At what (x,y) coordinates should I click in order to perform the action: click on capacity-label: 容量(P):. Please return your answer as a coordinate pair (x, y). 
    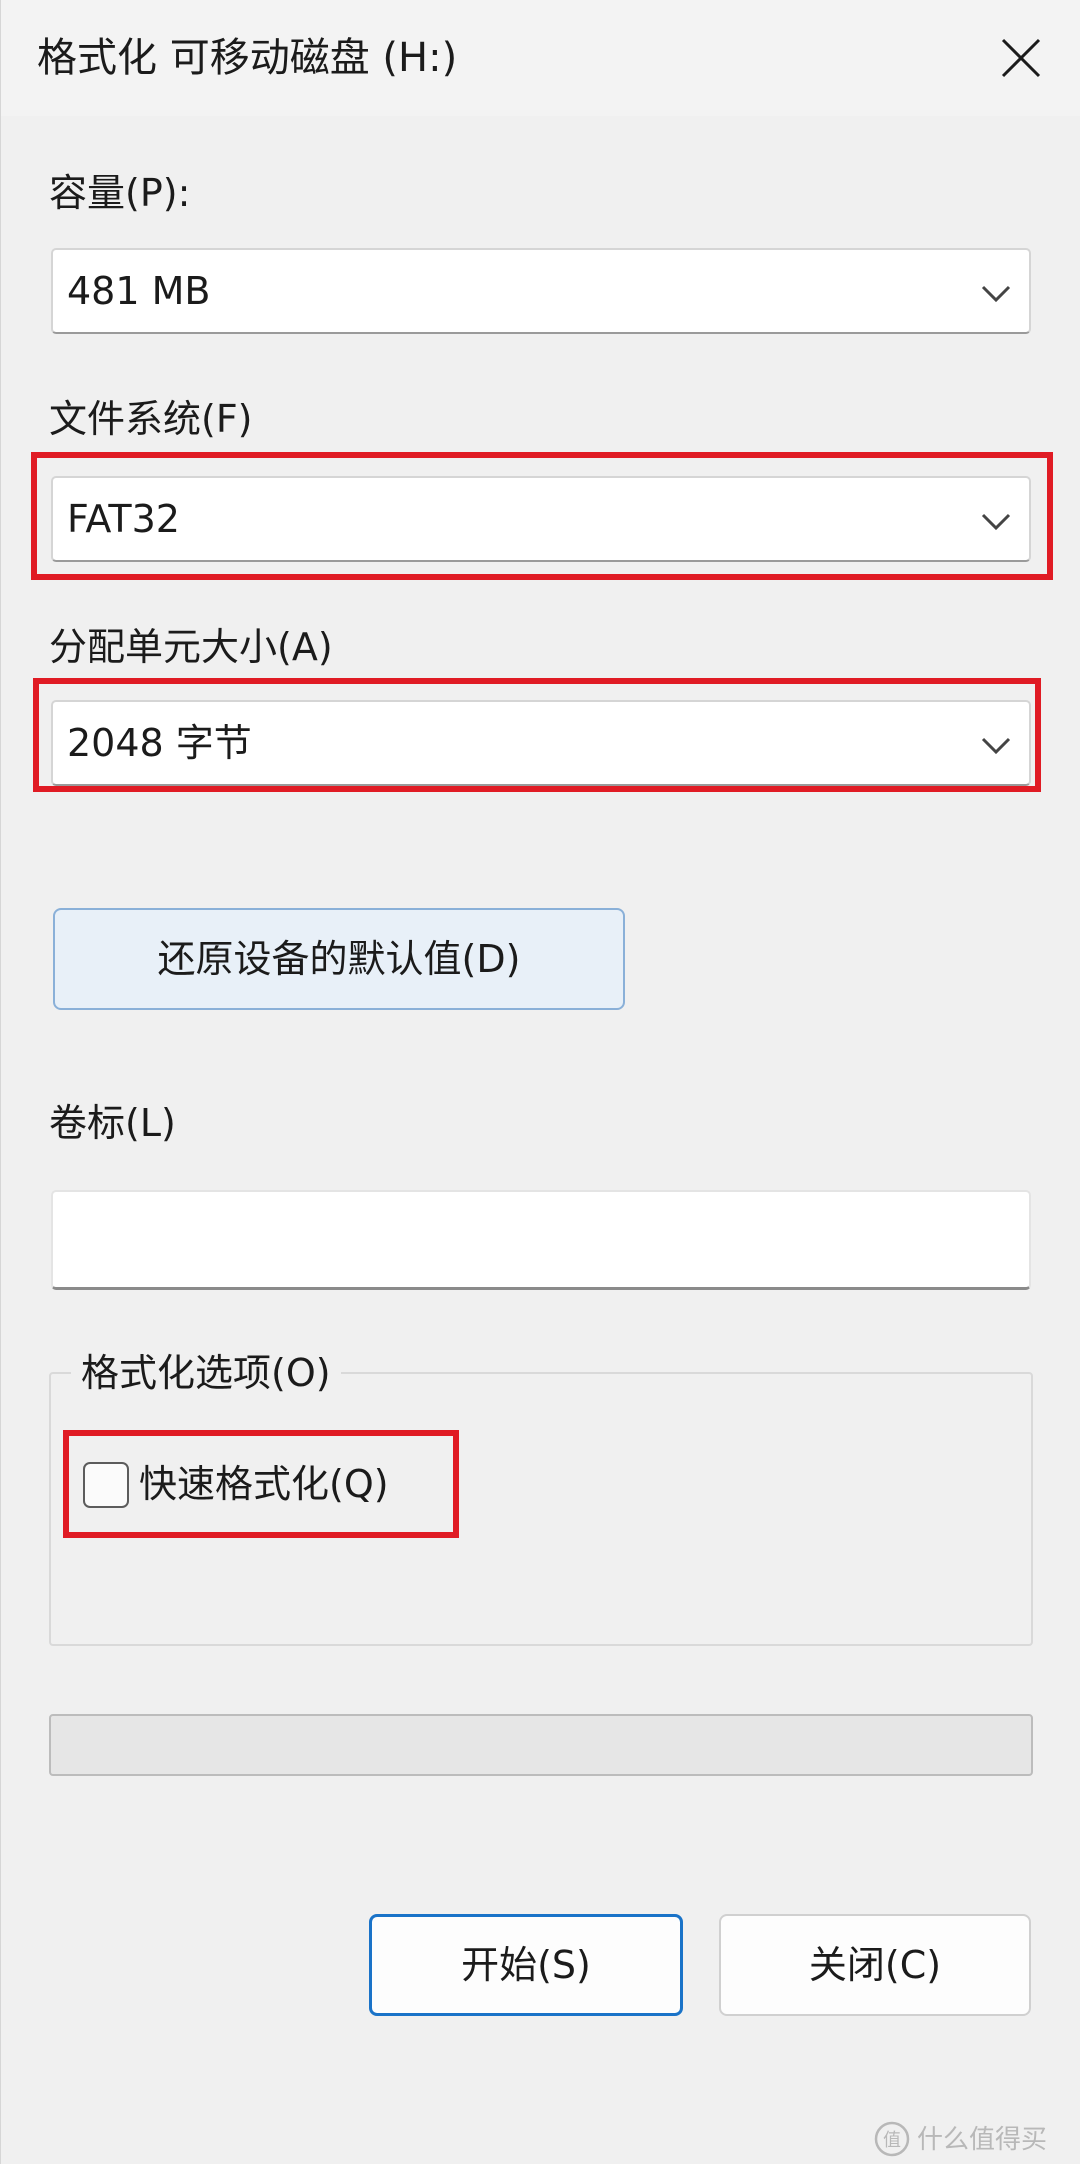
    Looking at the image, I should click on (120, 193).